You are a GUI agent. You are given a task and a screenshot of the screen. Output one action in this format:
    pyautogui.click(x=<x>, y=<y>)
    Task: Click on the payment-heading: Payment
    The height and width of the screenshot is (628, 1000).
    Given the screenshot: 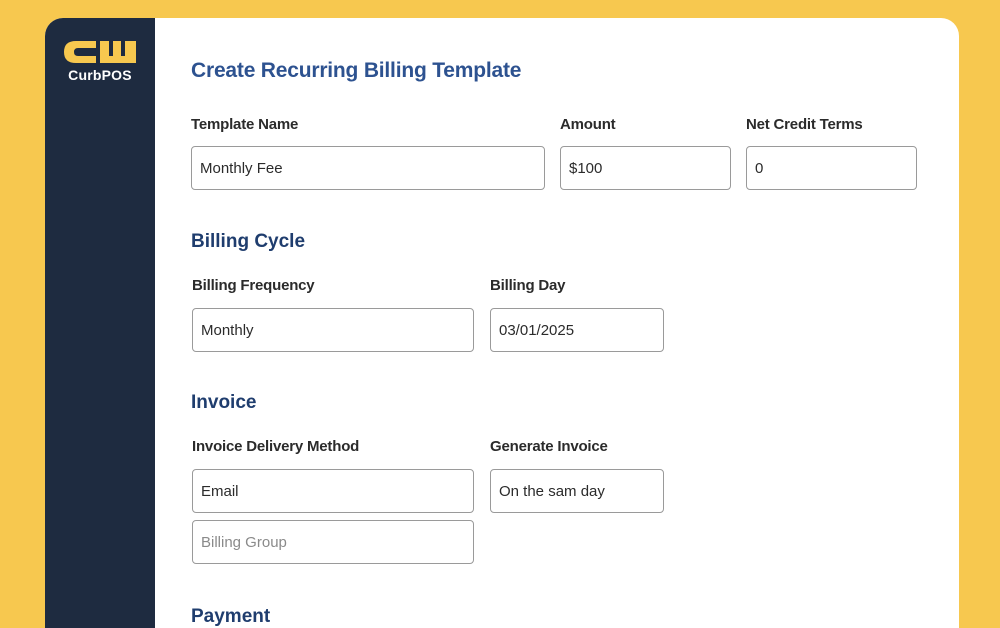 What is the action you would take?
    pyautogui.click(x=231, y=616)
    